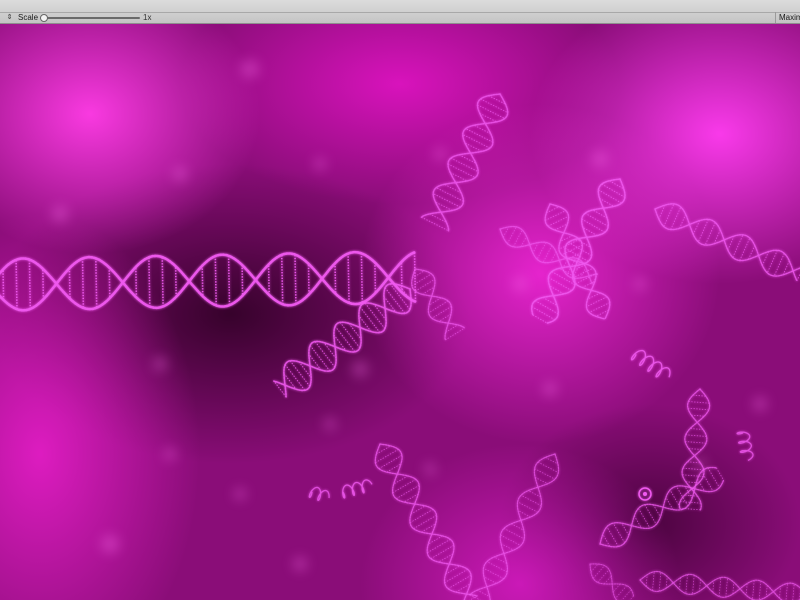 This screenshot has width=800, height=600. I want to click on protein-ring-core, so click(645, 494).